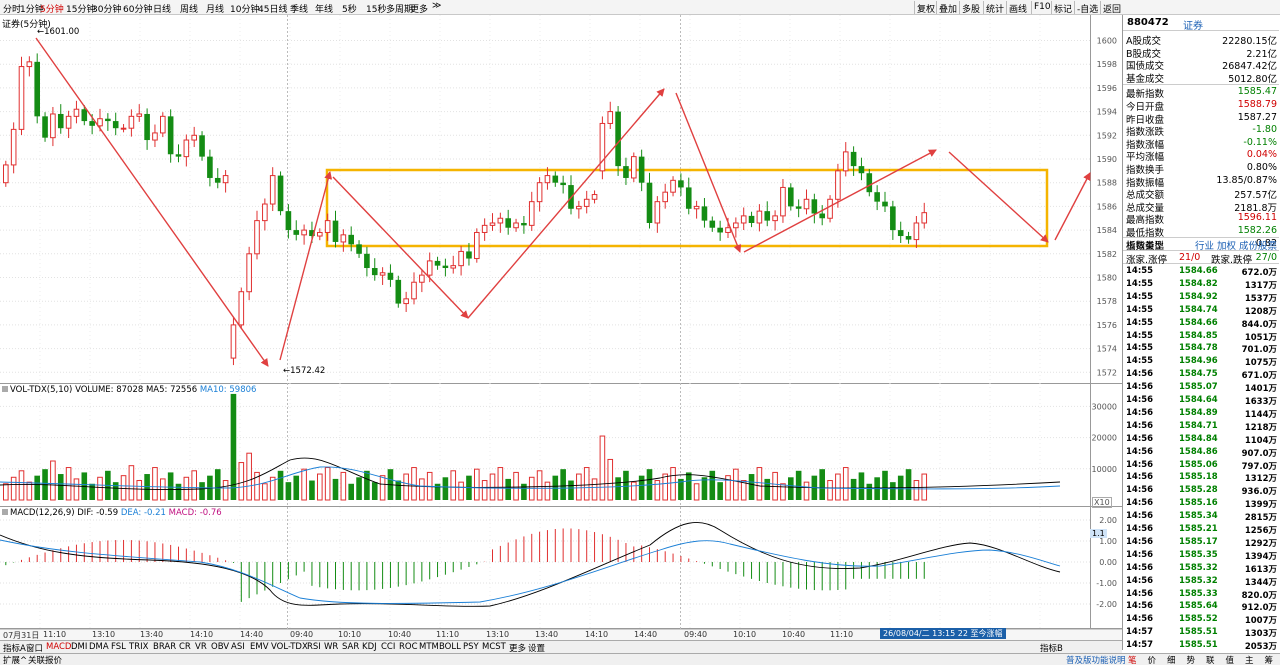  I want to click on tool-button: 标记, so click(1063, 8).